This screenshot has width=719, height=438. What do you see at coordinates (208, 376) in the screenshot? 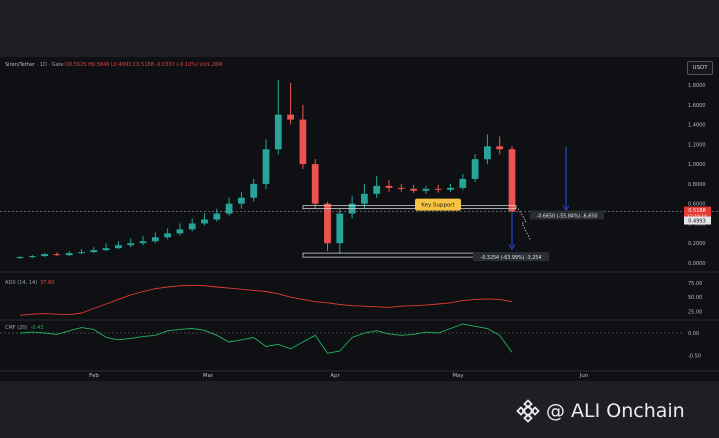
I see `time-tick-label: Mar` at bounding box center [208, 376].